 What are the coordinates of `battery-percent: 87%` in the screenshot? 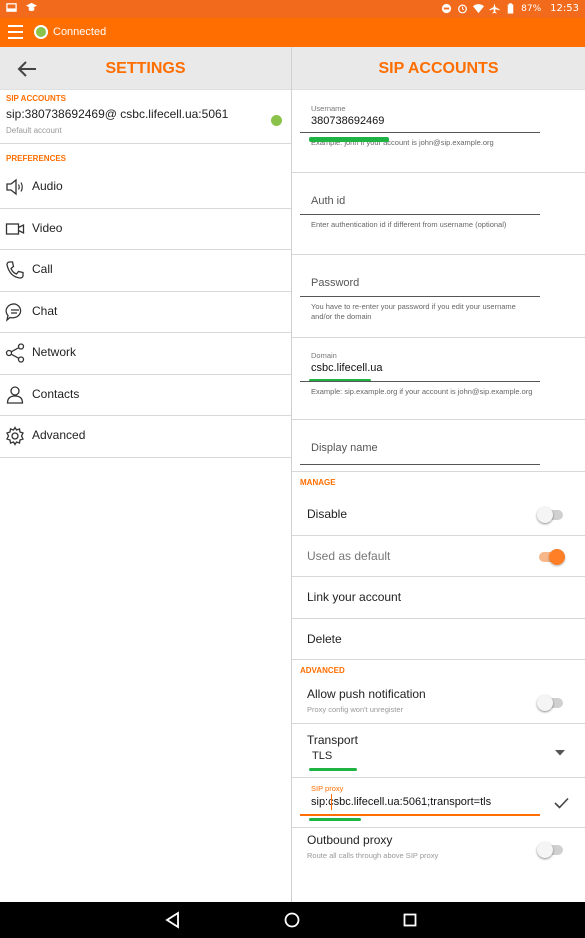 It's located at (531, 8).